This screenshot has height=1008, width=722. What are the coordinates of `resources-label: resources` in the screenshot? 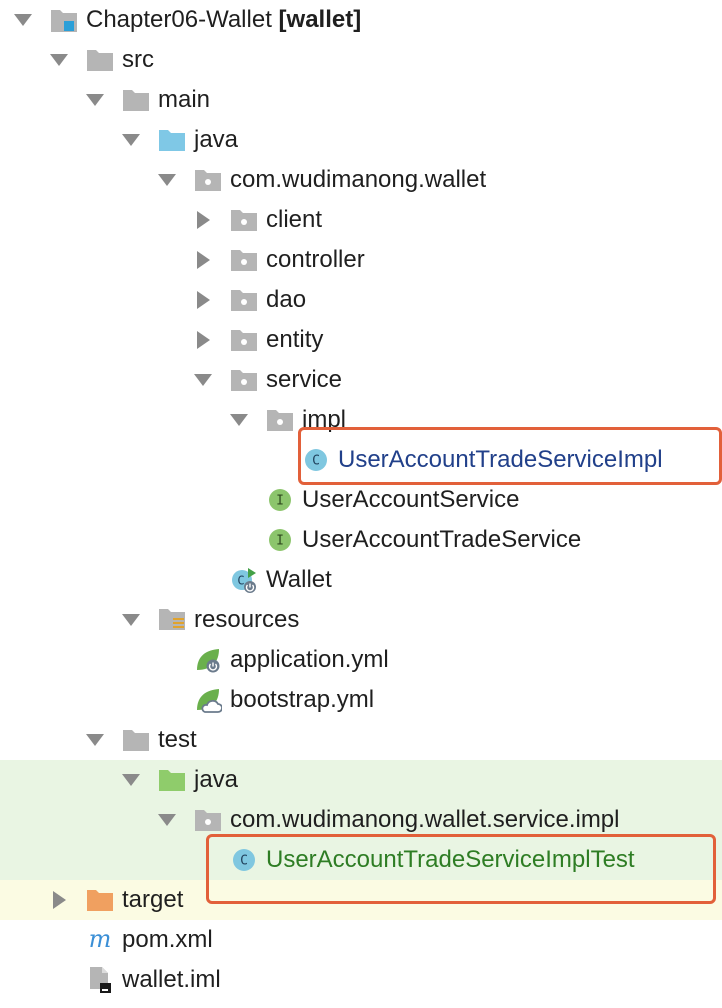 It's located at (247, 619).